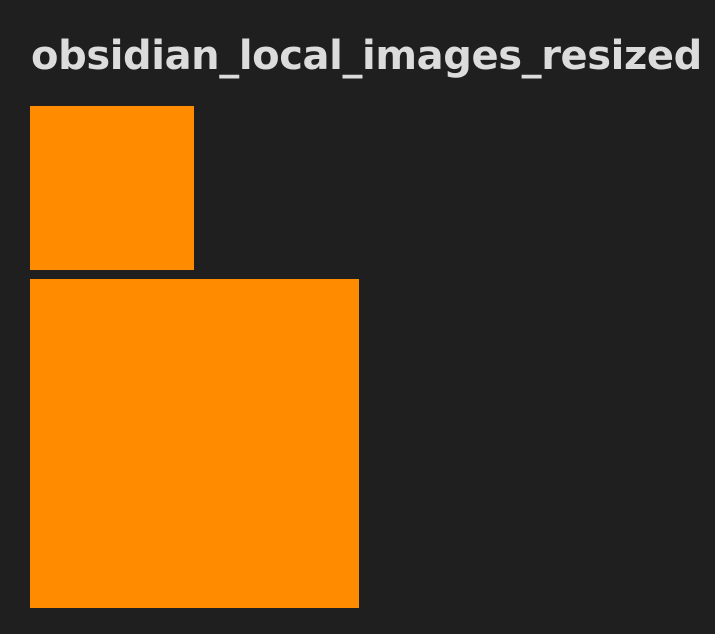  What do you see at coordinates (366, 56) in the screenshot?
I see `page-title: obsidian_local_images_resized` at bounding box center [366, 56].